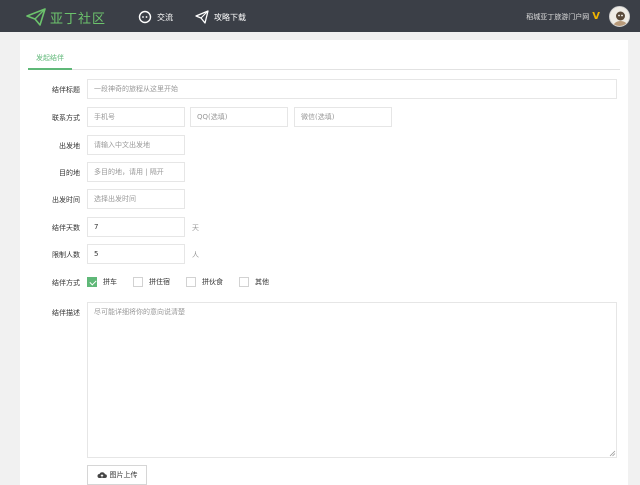  I want to click on avatar-image-icon, so click(619, 16).